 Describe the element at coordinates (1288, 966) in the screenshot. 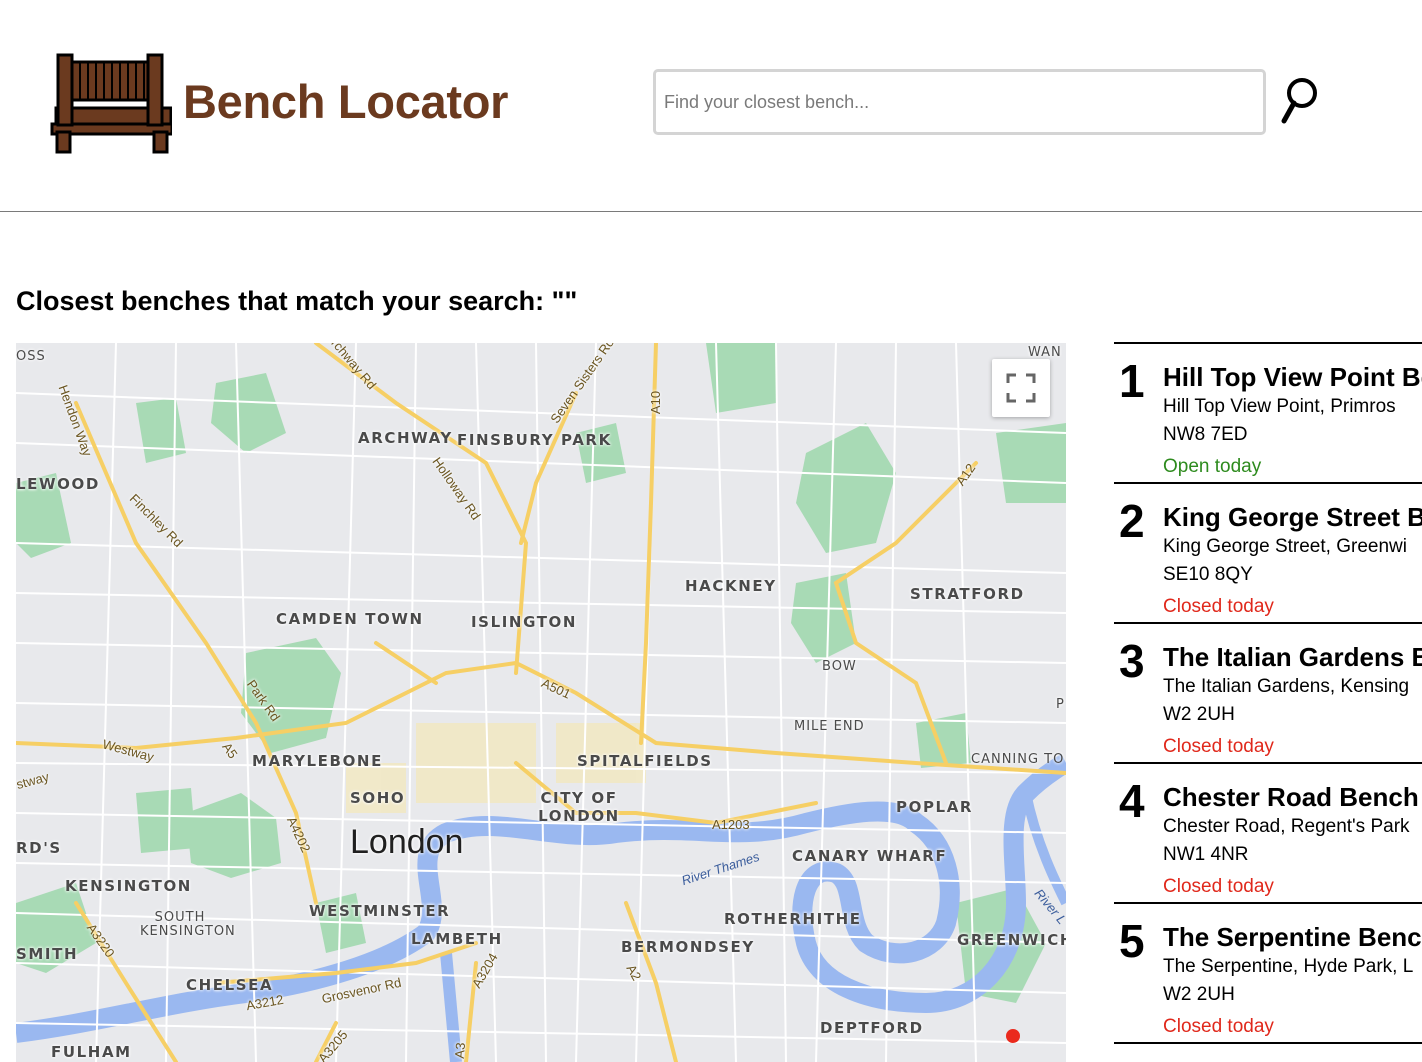

I see `result-address: The Serpentine, Hyde Park, L` at that location.